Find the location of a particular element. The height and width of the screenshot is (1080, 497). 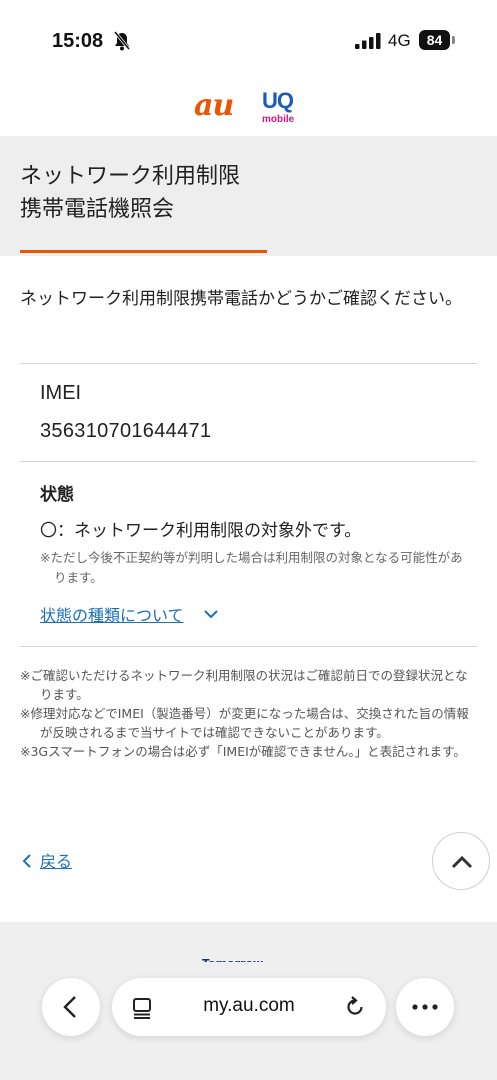

chevron-down-icon is located at coordinates (211, 614).